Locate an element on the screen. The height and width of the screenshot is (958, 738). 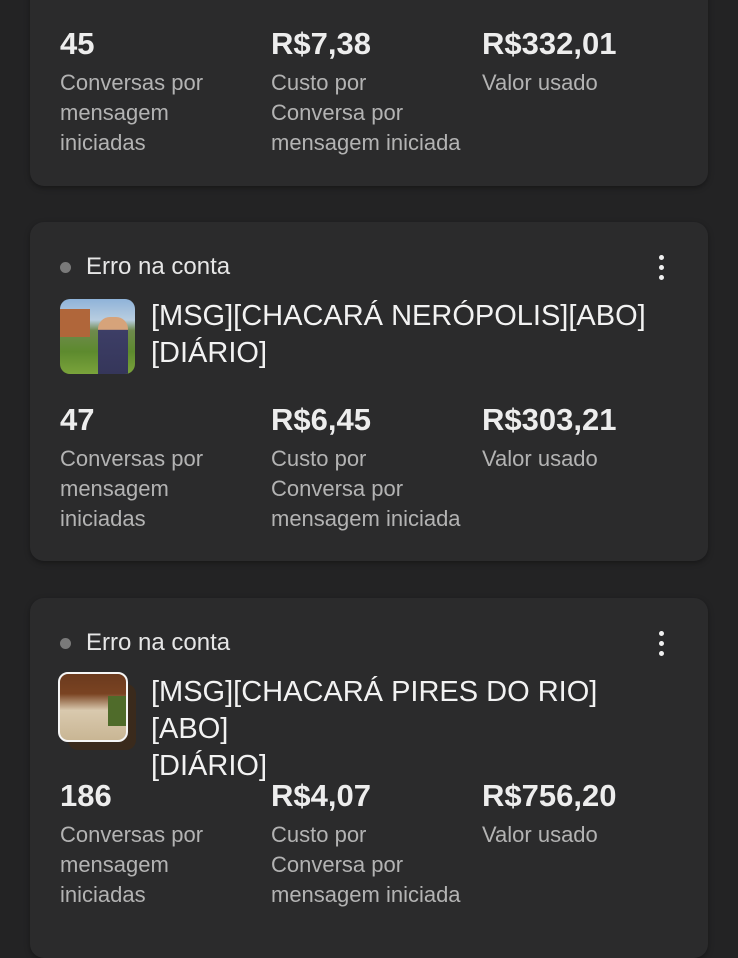
metric-amount-spent: R$756,20 Valor usado is located at coordinates (587, 813).